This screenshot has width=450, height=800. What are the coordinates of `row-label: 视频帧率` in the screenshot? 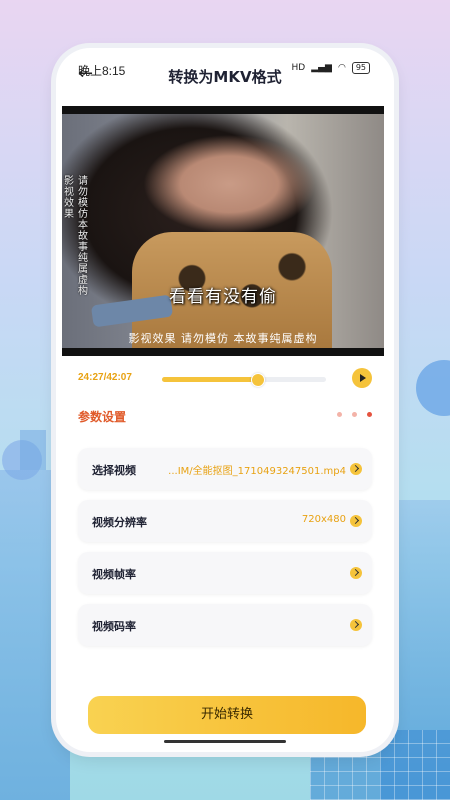 It's located at (114, 574).